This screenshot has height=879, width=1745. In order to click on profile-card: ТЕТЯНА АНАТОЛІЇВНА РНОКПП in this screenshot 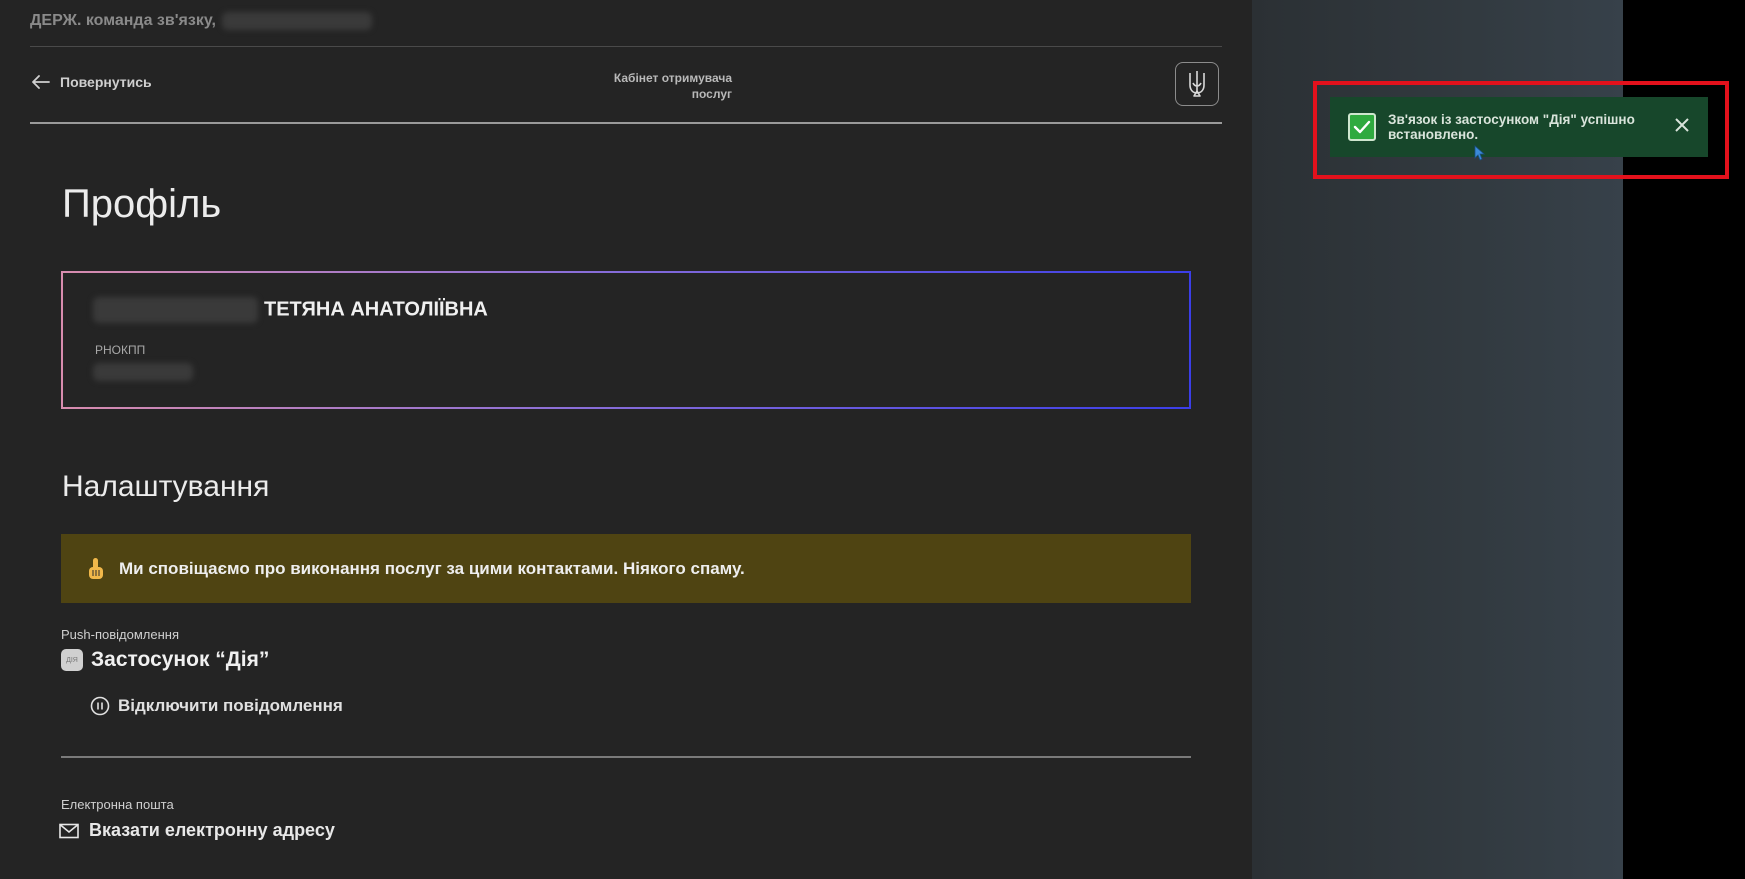, I will do `click(626, 340)`.